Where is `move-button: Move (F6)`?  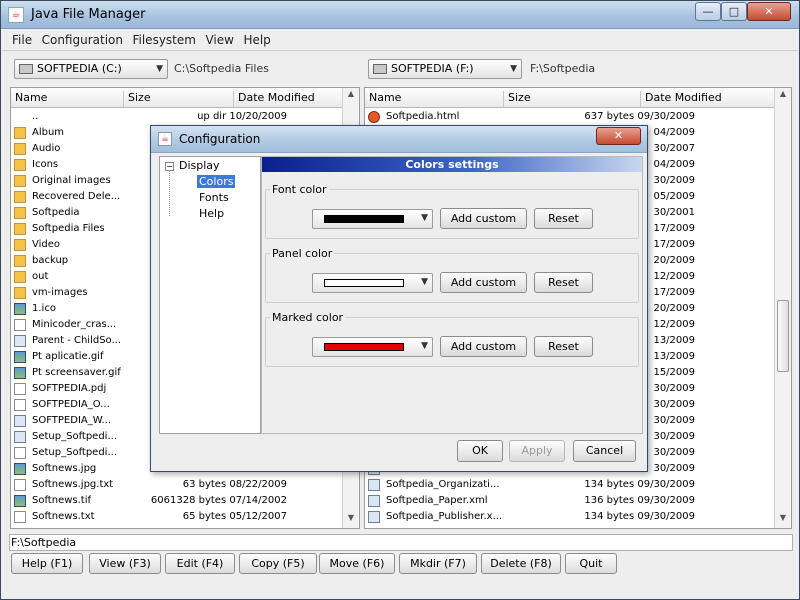
move-button: Move (F6) is located at coordinates (357, 563).